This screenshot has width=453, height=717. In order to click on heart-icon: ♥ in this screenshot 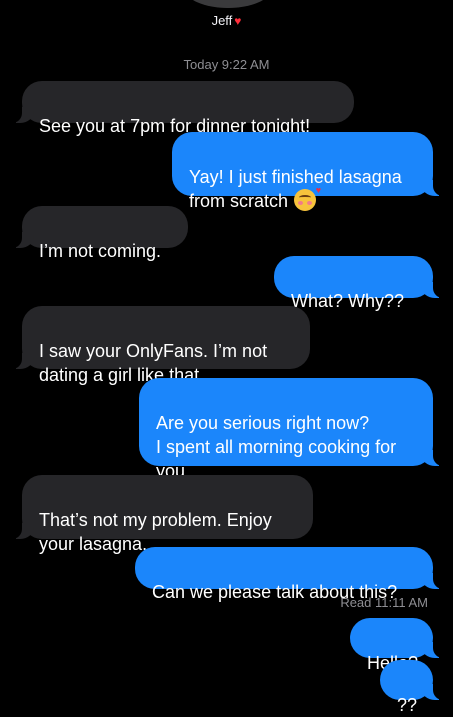, I will do `click(238, 21)`.